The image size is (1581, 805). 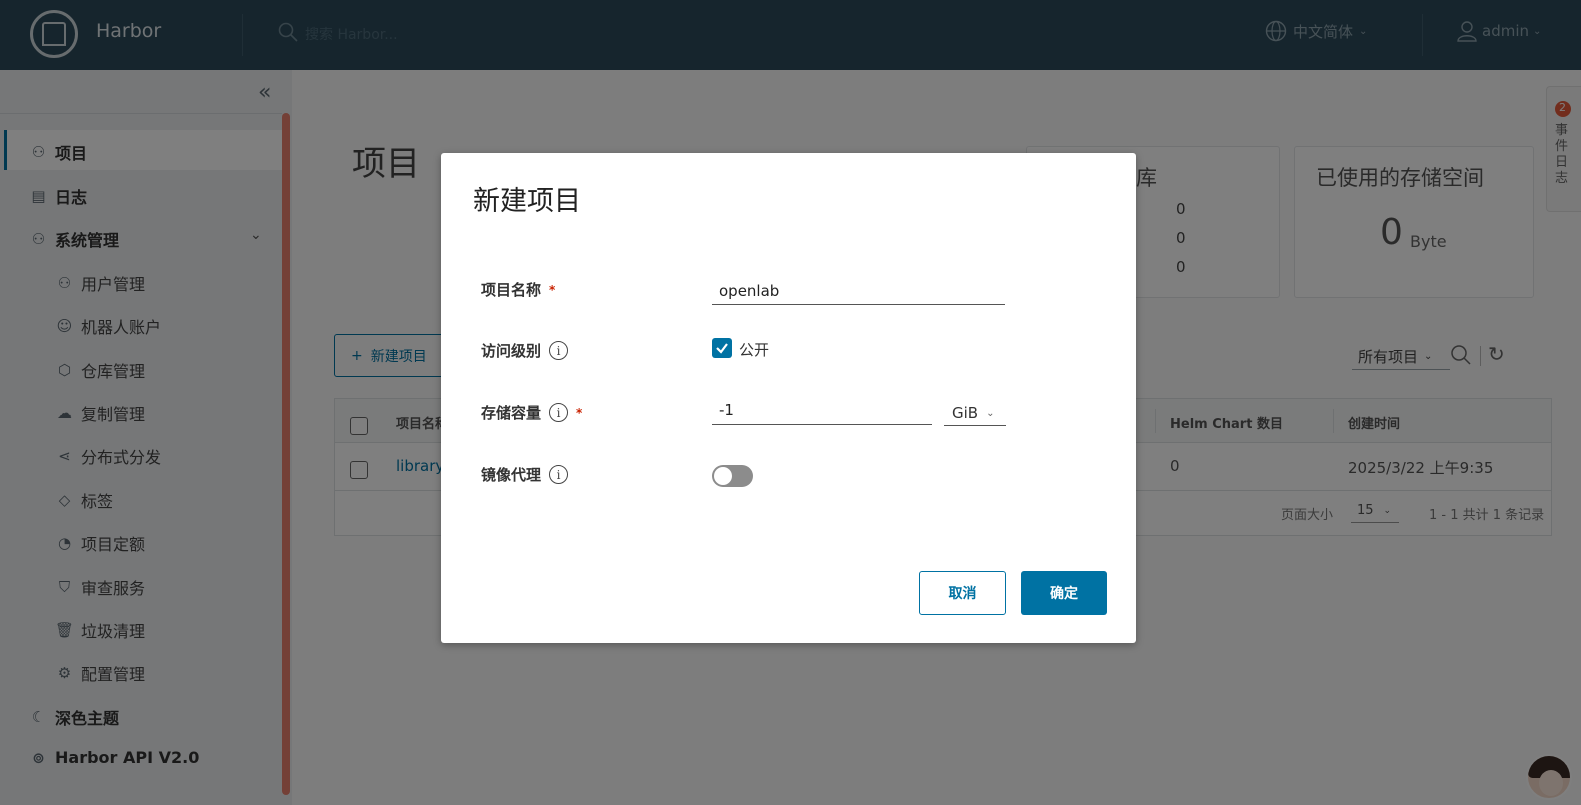 I want to click on dialog-title: 新建项目, so click(x=527, y=201).